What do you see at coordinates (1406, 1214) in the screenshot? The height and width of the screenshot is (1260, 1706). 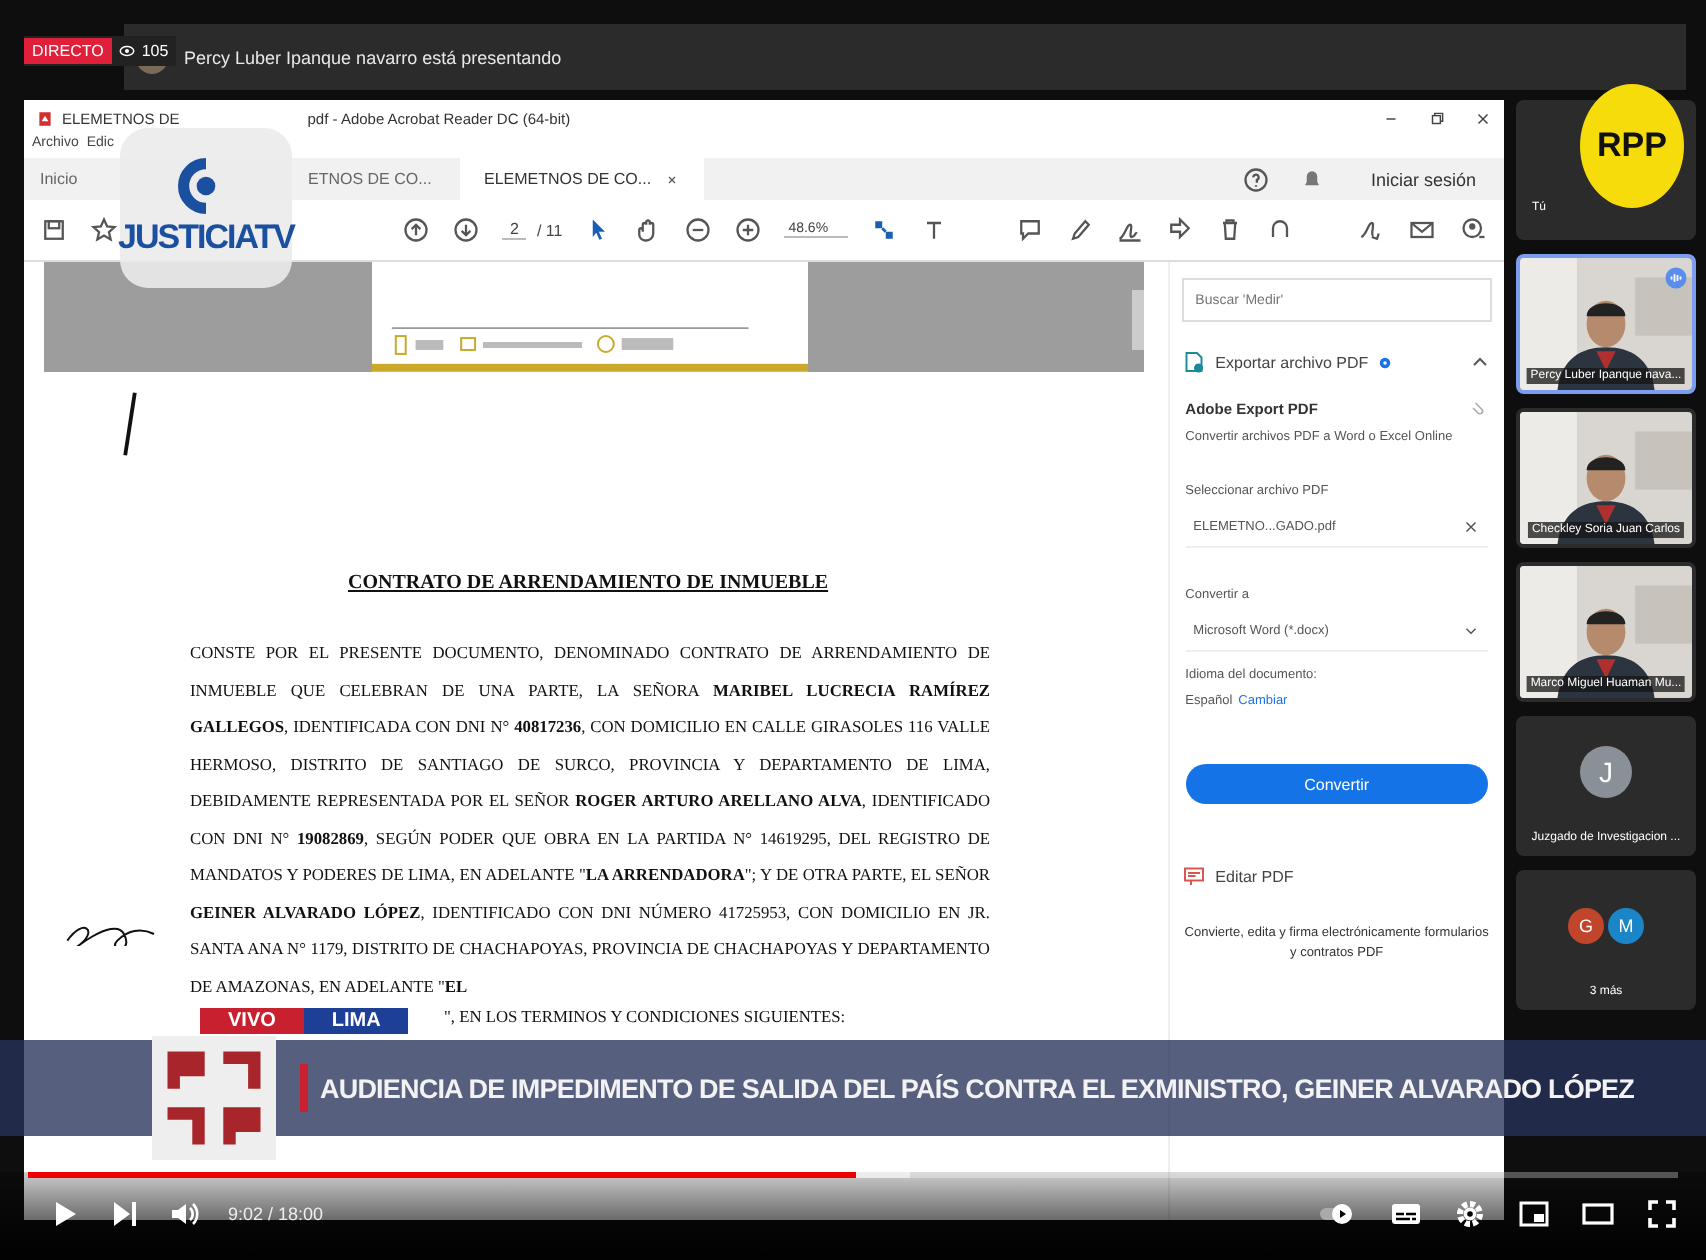 I see `subtitles-icon` at bounding box center [1406, 1214].